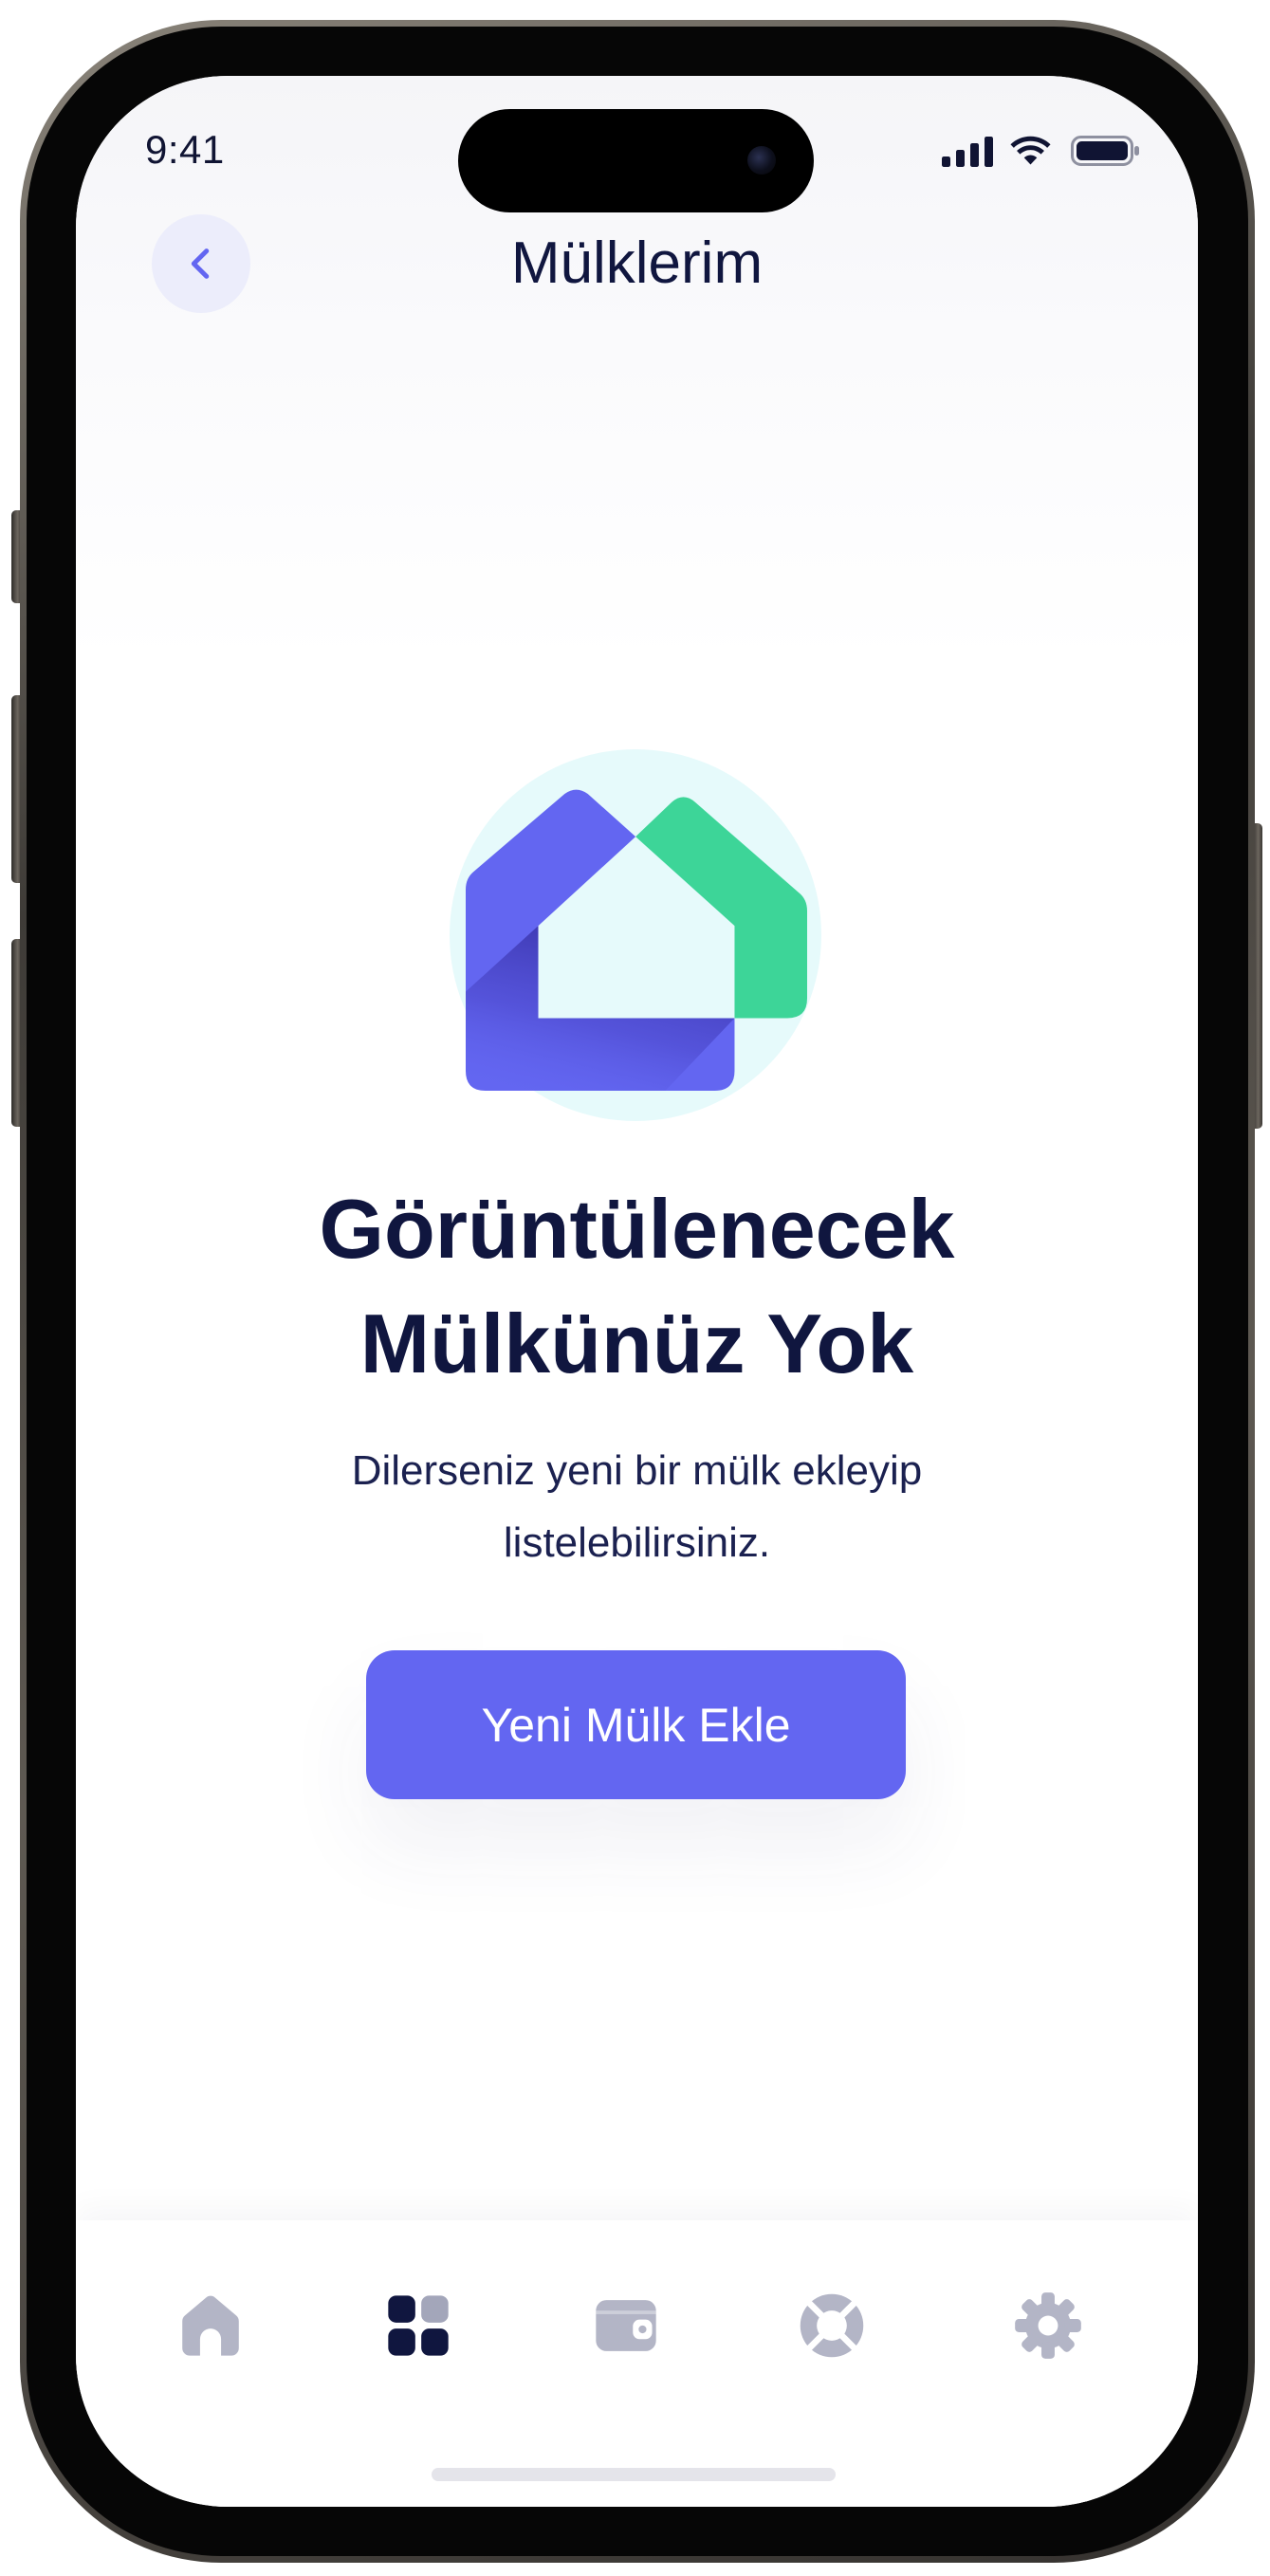 Image resolution: width=1270 pixels, height=2576 pixels. I want to click on nav-item-dashboard, so click(418, 2326).